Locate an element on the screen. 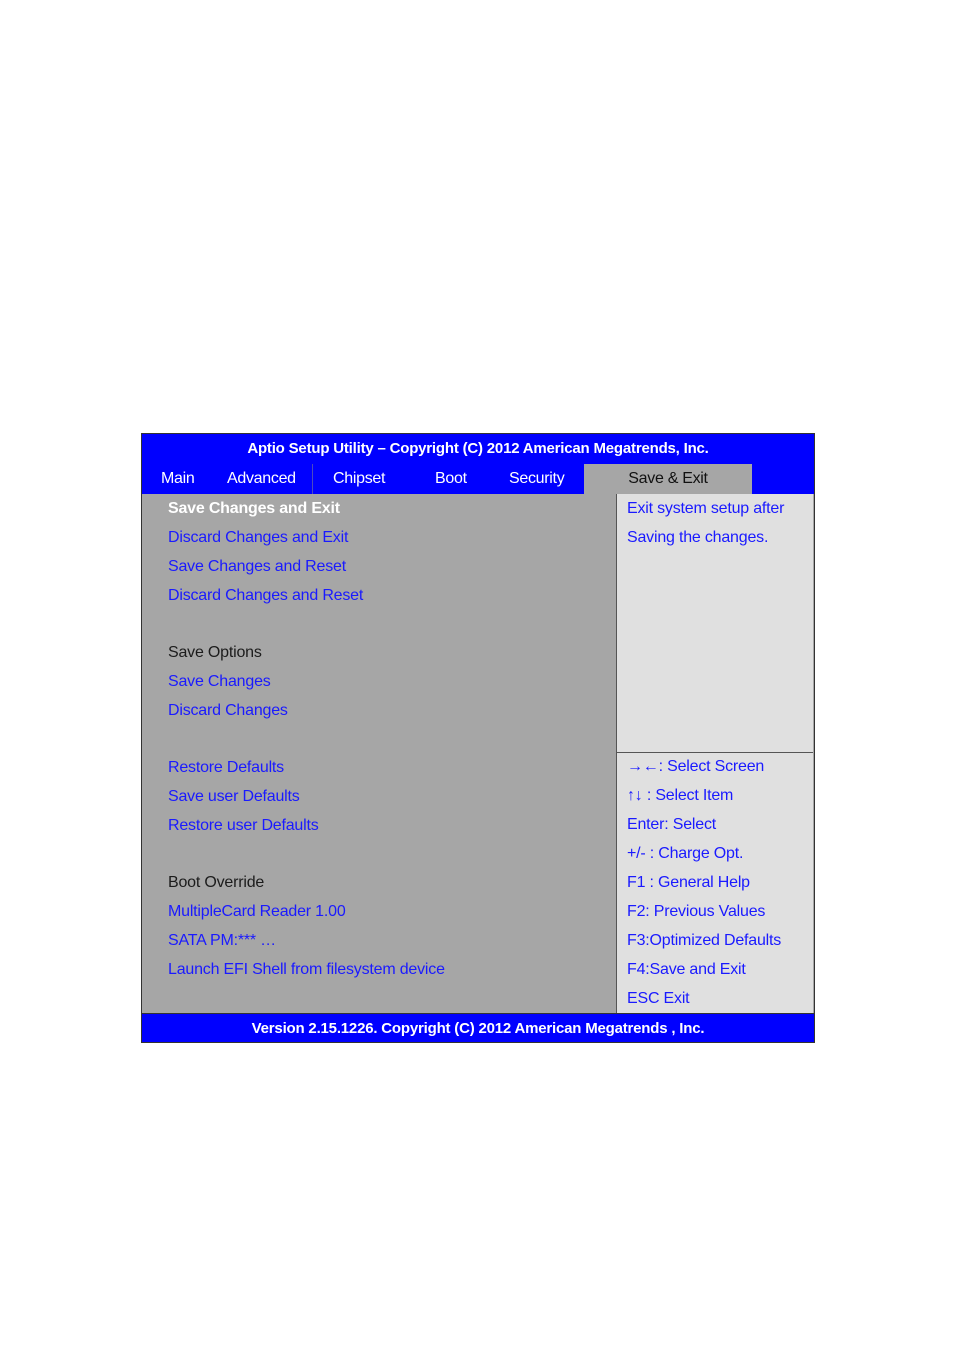  tab-save-exit: Save & Exit is located at coordinates (668, 479).